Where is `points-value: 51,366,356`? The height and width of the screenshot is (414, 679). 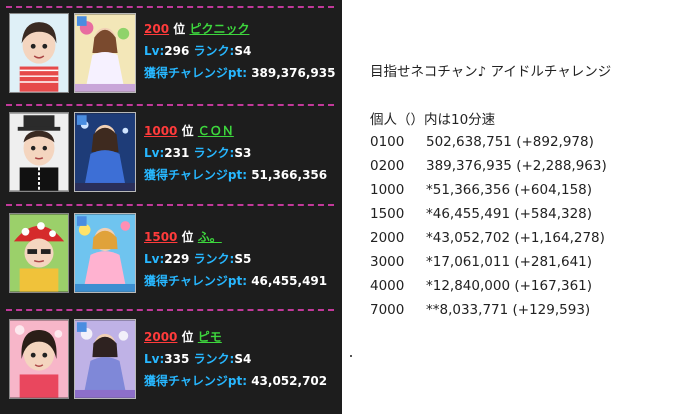
points-value: 51,366,356 is located at coordinates (289, 175).